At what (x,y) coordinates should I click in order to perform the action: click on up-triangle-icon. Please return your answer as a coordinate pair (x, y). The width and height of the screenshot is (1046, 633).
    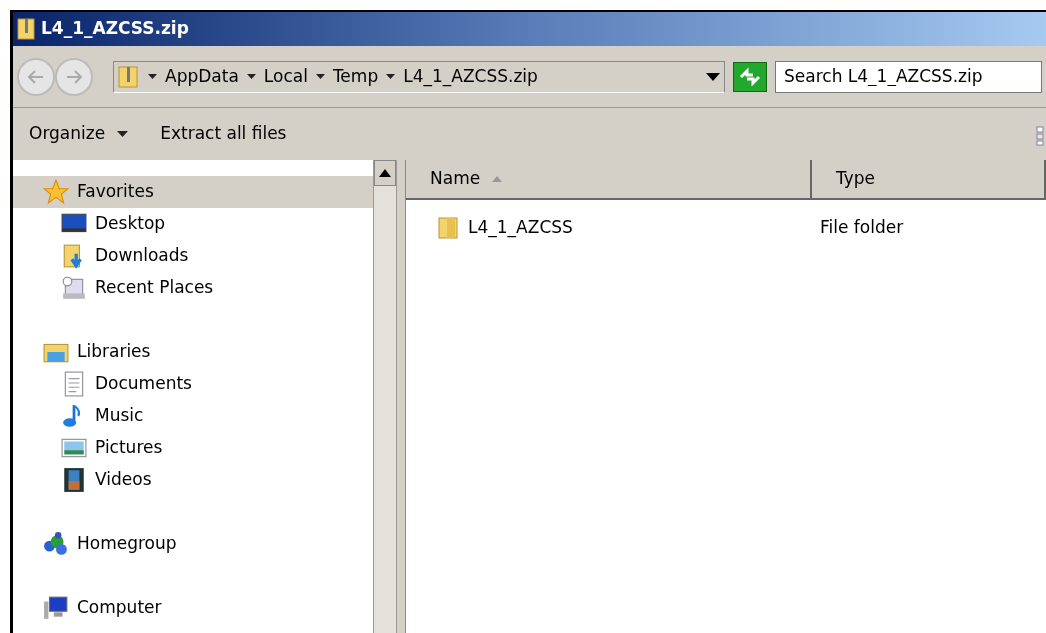
    Looking at the image, I should click on (385, 173).